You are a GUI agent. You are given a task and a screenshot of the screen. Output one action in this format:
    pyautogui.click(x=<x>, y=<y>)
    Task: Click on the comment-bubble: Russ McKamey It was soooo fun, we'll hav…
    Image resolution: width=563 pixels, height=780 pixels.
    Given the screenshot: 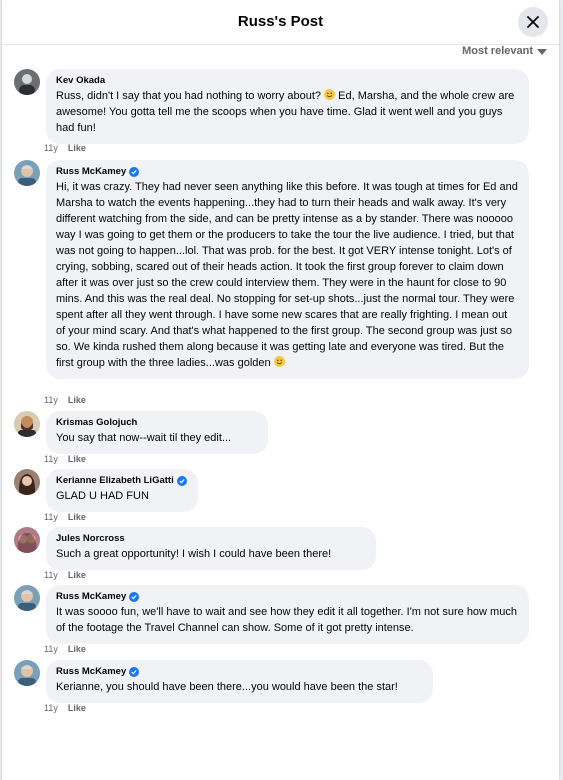 What is the action you would take?
    pyautogui.click(x=287, y=614)
    